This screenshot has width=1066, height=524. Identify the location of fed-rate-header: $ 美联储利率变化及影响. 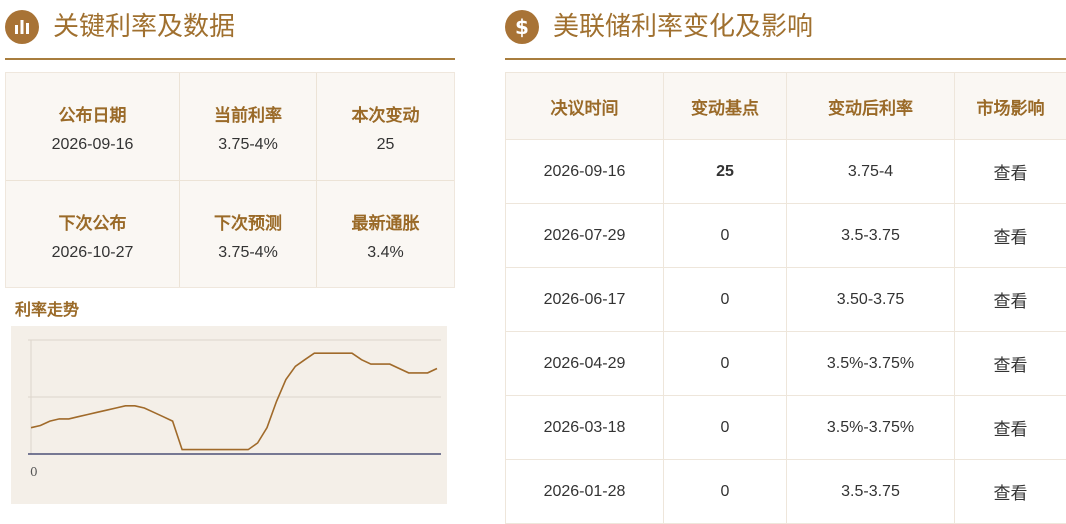
(785, 30).